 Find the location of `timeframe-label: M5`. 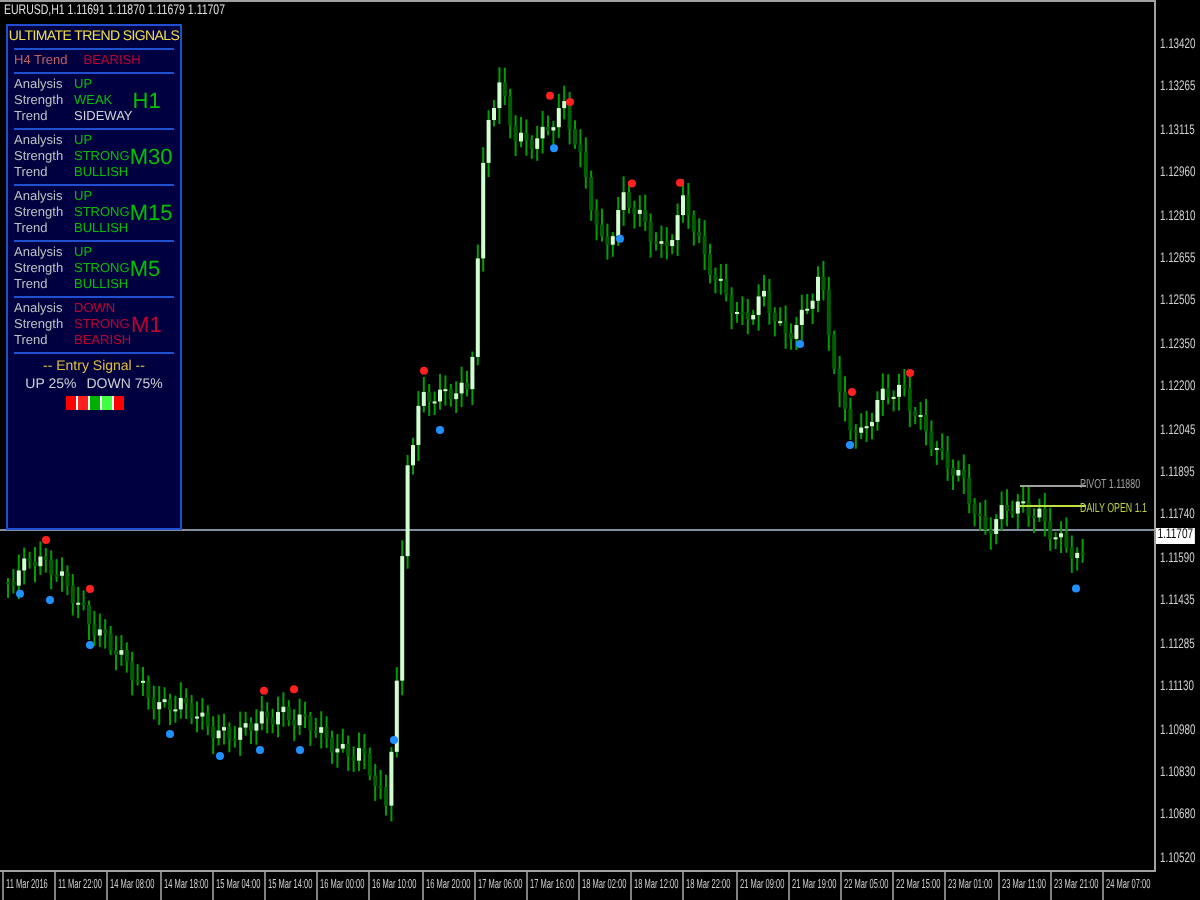

timeframe-label: M5 is located at coordinates (145, 269).